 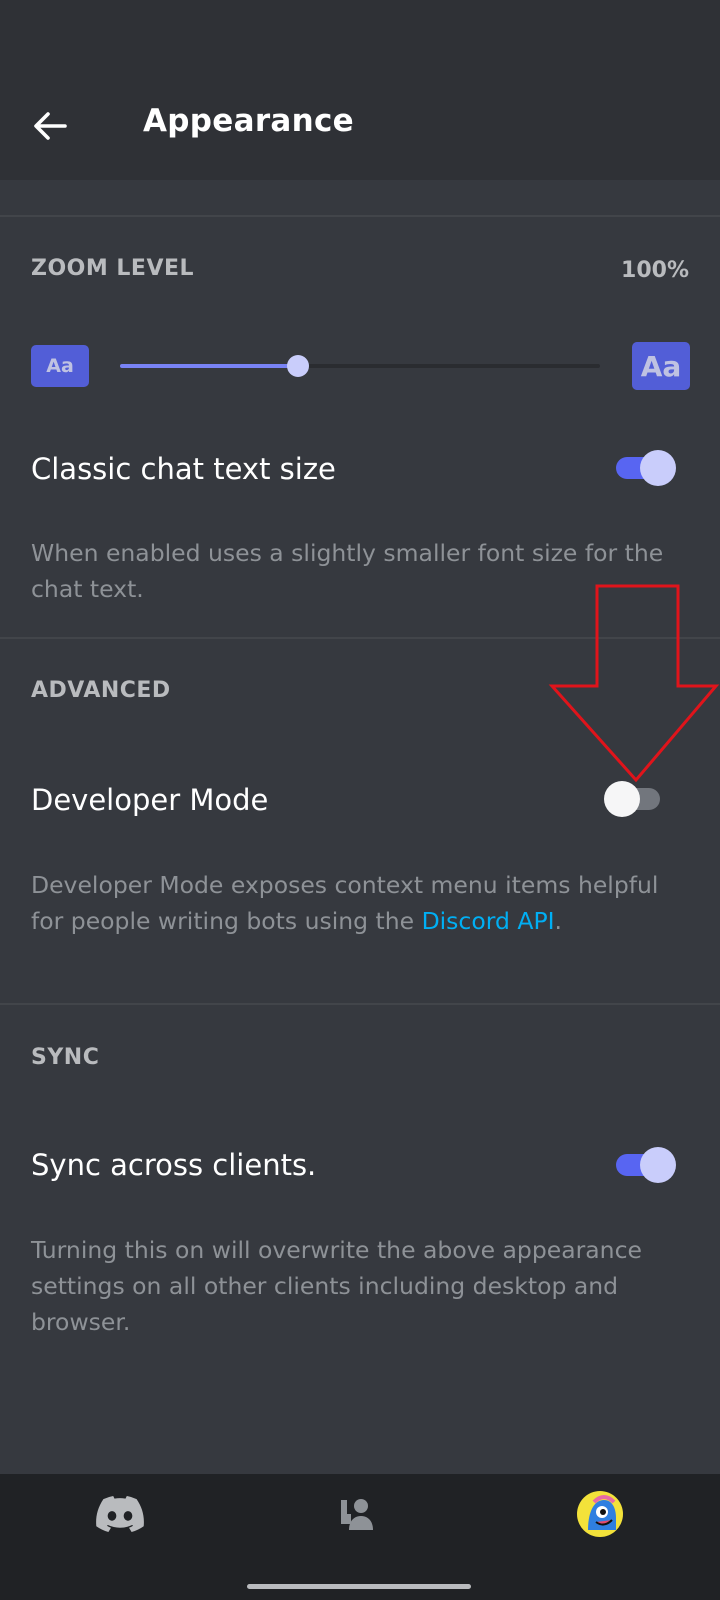 What do you see at coordinates (655, 270) in the screenshot?
I see `zoom-level-value: 100%` at bounding box center [655, 270].